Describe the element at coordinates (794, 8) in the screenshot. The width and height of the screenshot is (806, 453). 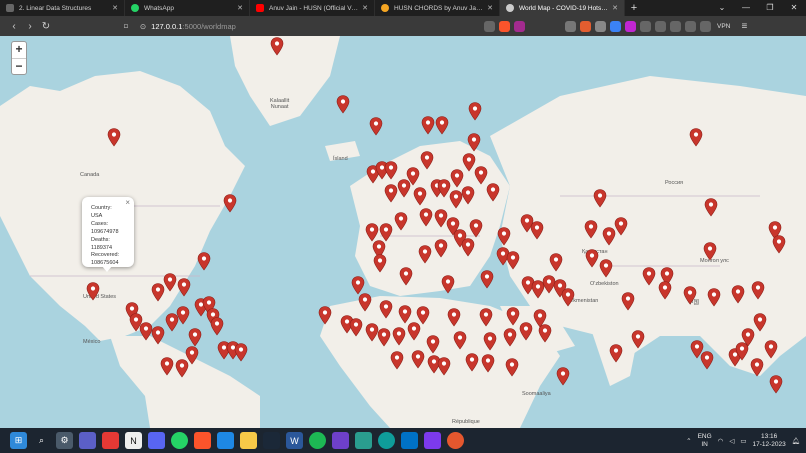
I see `close-window-icon: ✕` at that location.